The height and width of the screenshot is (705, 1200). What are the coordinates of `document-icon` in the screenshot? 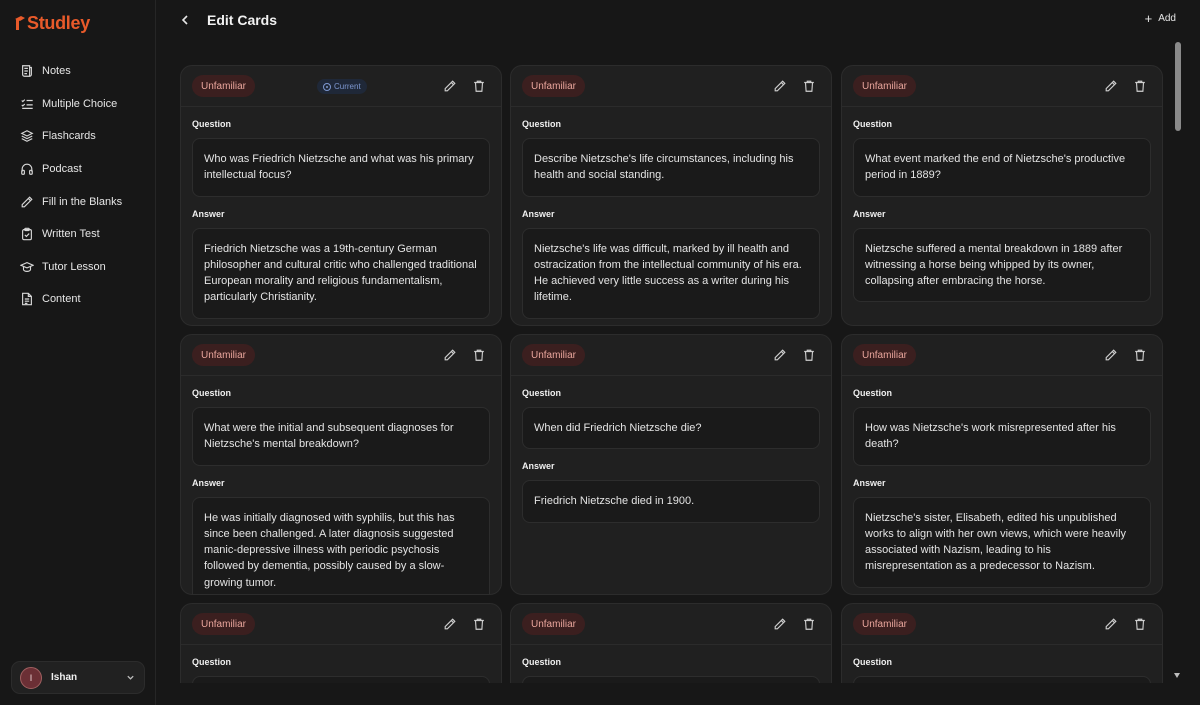 It's located at (27, 299).